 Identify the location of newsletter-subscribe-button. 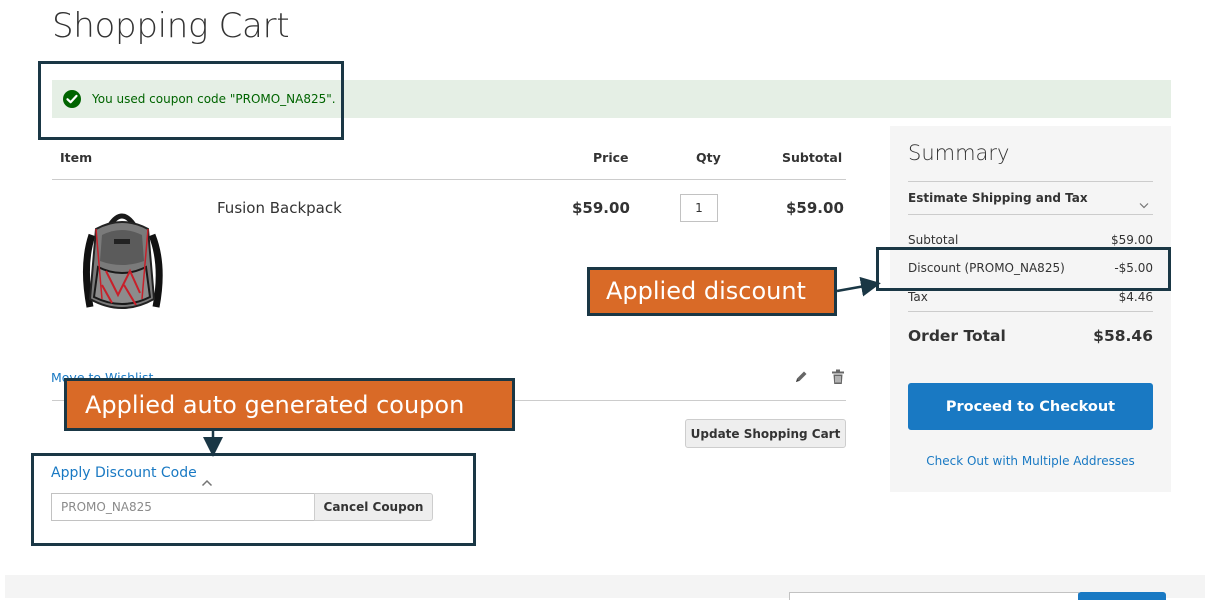
(1122, 596).